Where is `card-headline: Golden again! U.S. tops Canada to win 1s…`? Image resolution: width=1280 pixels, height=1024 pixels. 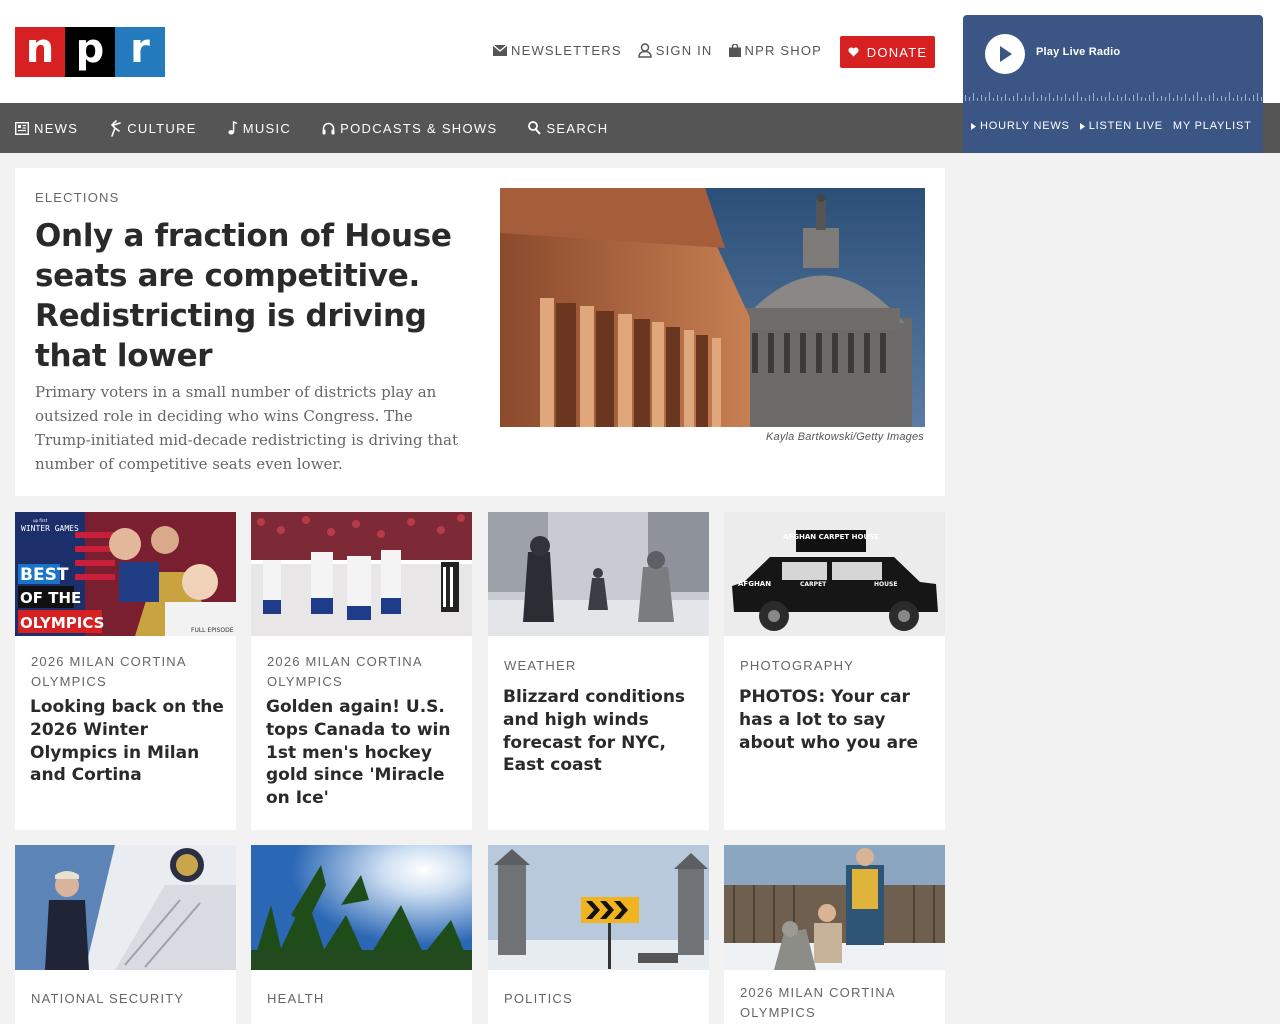
card-headline: Golden again! U.S. tops Canada to win 1s… is located at coordinates (363, 753).